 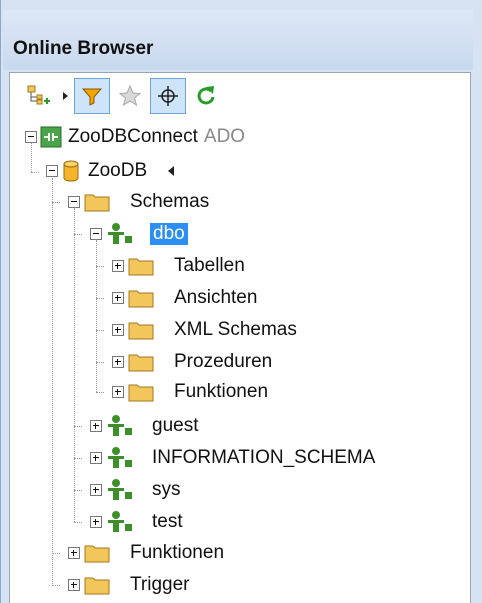 I want to click on schema-label: test, so click(x=167, y=521).